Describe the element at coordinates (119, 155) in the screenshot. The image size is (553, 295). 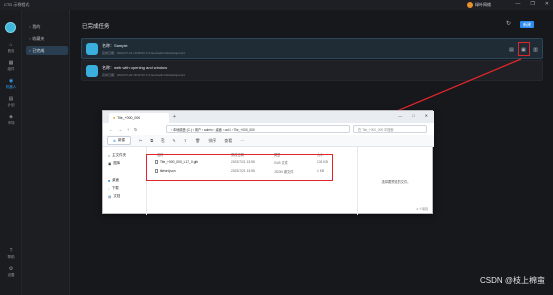
I see `nav-label: 主文件夹` at that location.